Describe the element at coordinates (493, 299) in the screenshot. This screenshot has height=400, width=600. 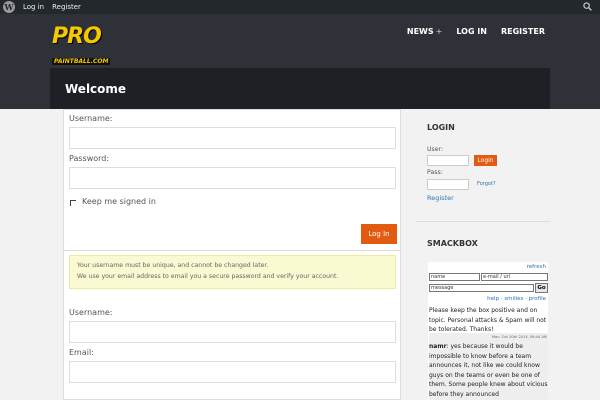
I see `smackbox-help-link: help` at that location.